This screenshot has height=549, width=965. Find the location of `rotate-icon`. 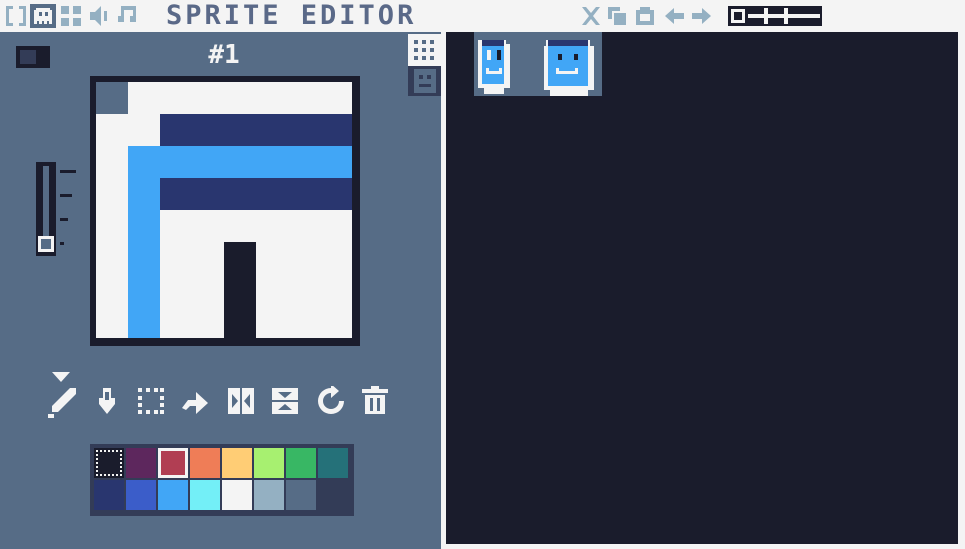

rotate-icon is located at coordinates (331, 401).